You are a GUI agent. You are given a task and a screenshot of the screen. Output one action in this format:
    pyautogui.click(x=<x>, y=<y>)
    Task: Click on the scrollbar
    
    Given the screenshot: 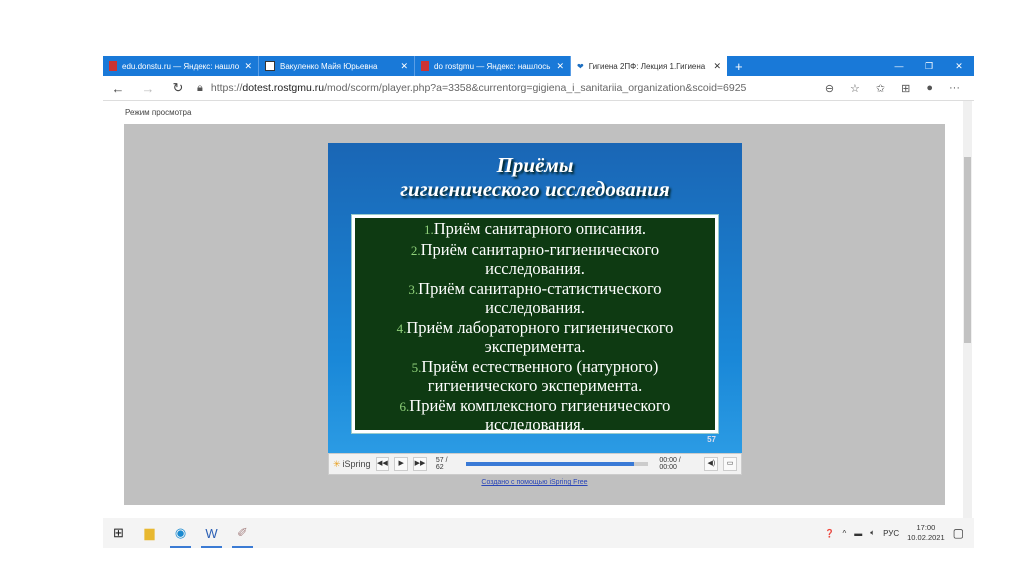 What is the action you would take?
    pyautogui.click(x=967, y=310)
    